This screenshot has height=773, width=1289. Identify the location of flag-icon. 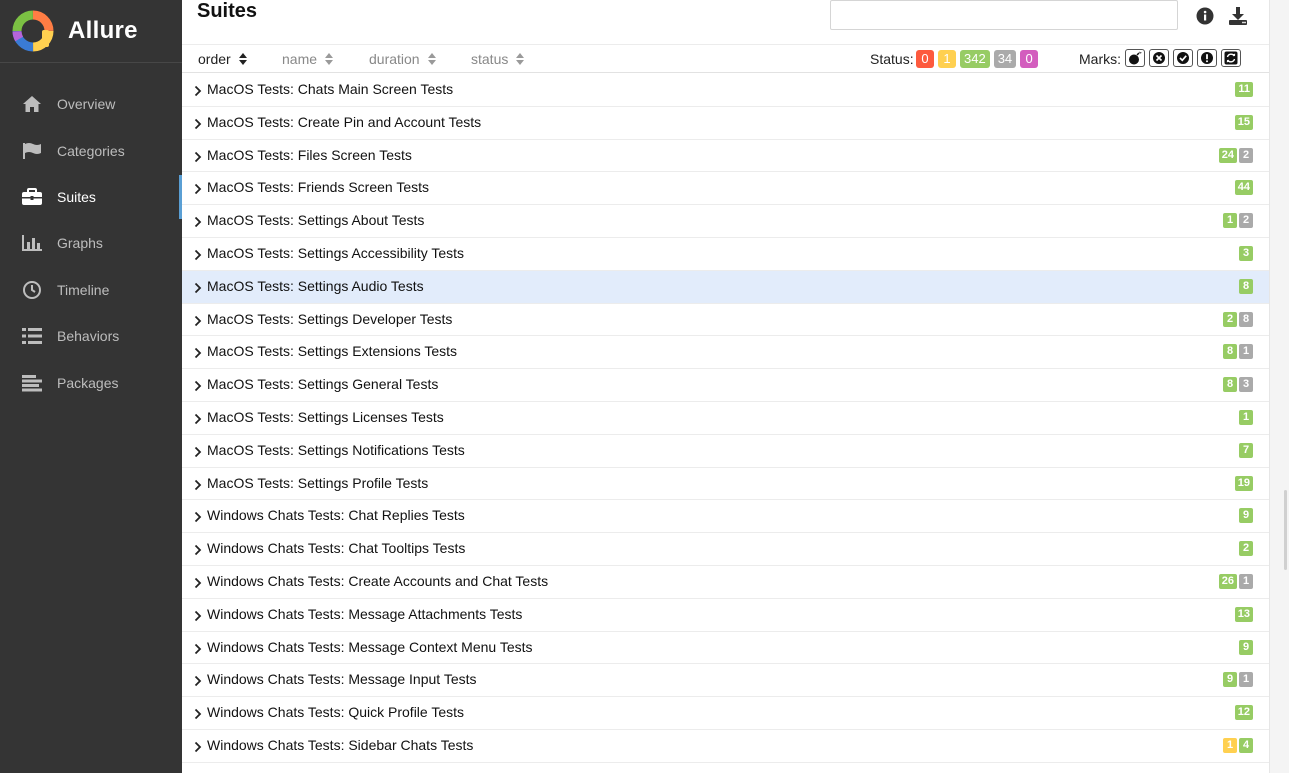
(32, 151).